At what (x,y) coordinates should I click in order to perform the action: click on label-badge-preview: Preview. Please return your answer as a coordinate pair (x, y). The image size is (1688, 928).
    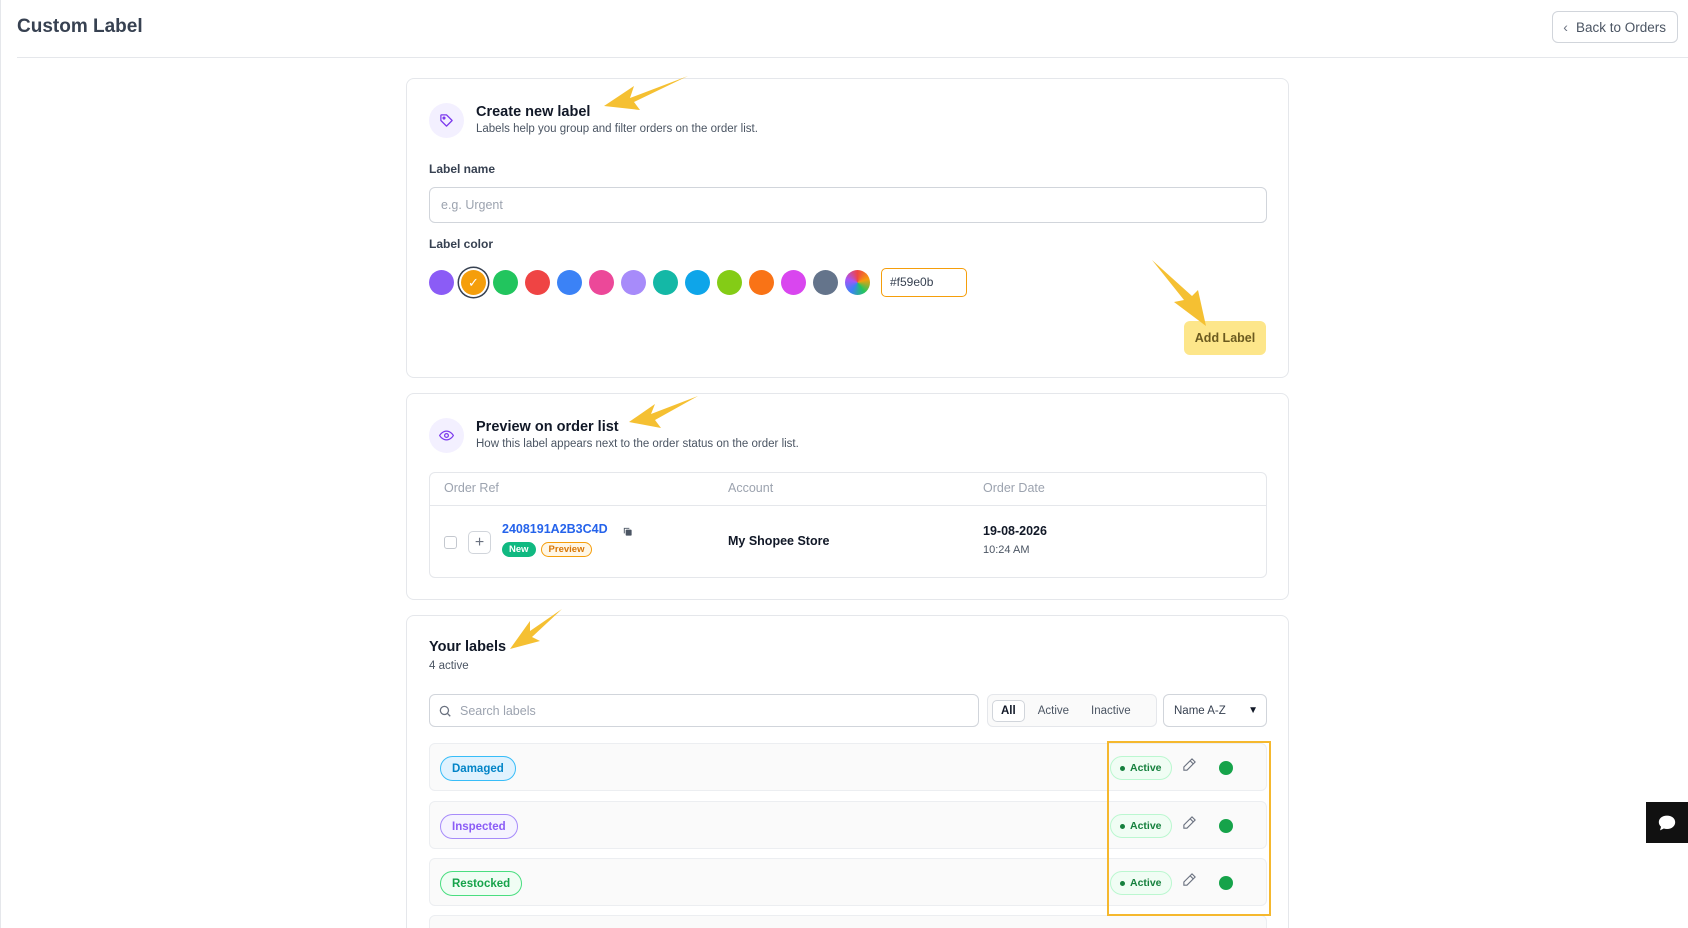
    Looking at the image, I should click on (566, 549).